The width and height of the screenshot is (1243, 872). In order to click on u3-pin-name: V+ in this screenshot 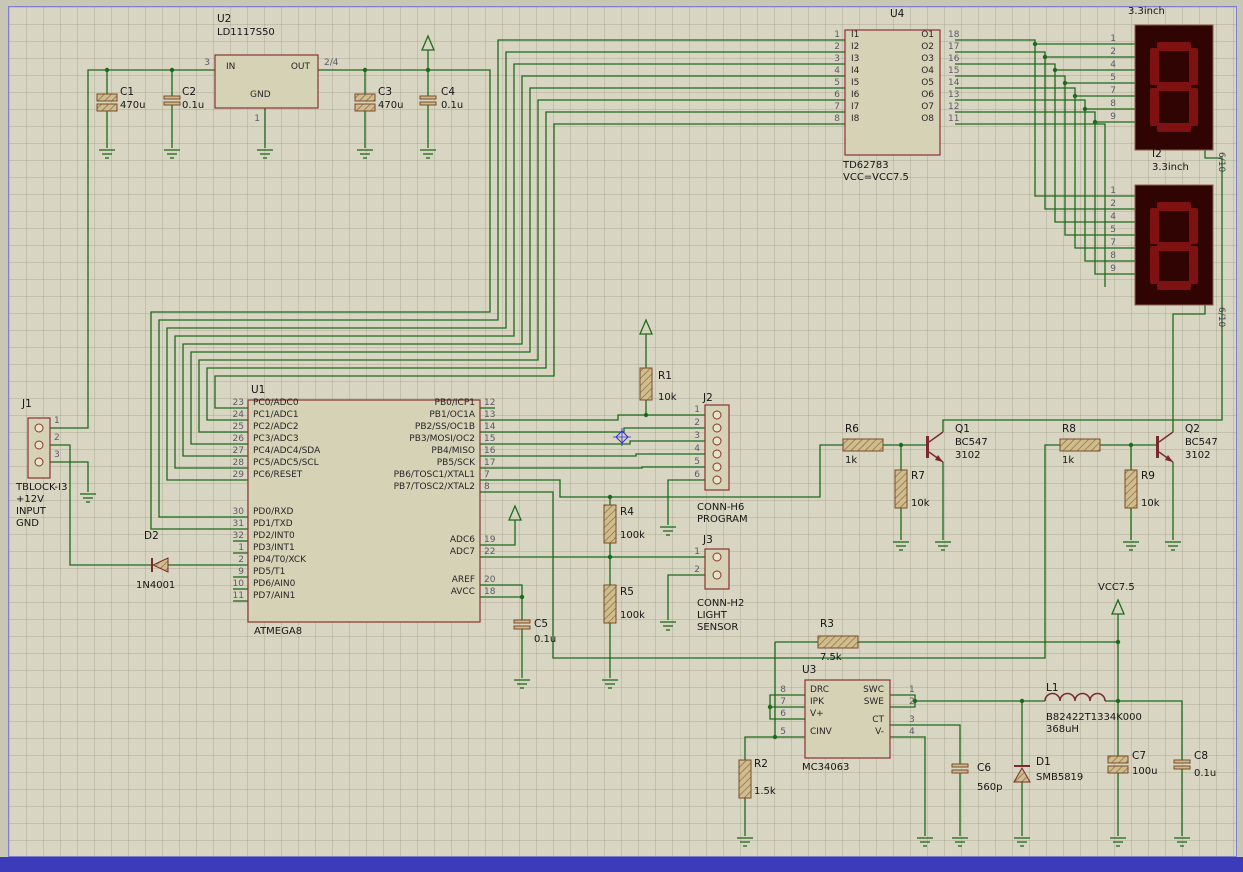, I will do `click(817, 714)`.